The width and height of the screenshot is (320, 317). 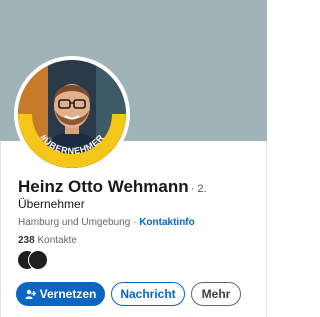 I want to click on message-button-label: Nachricht, so click(x=148, y=294).